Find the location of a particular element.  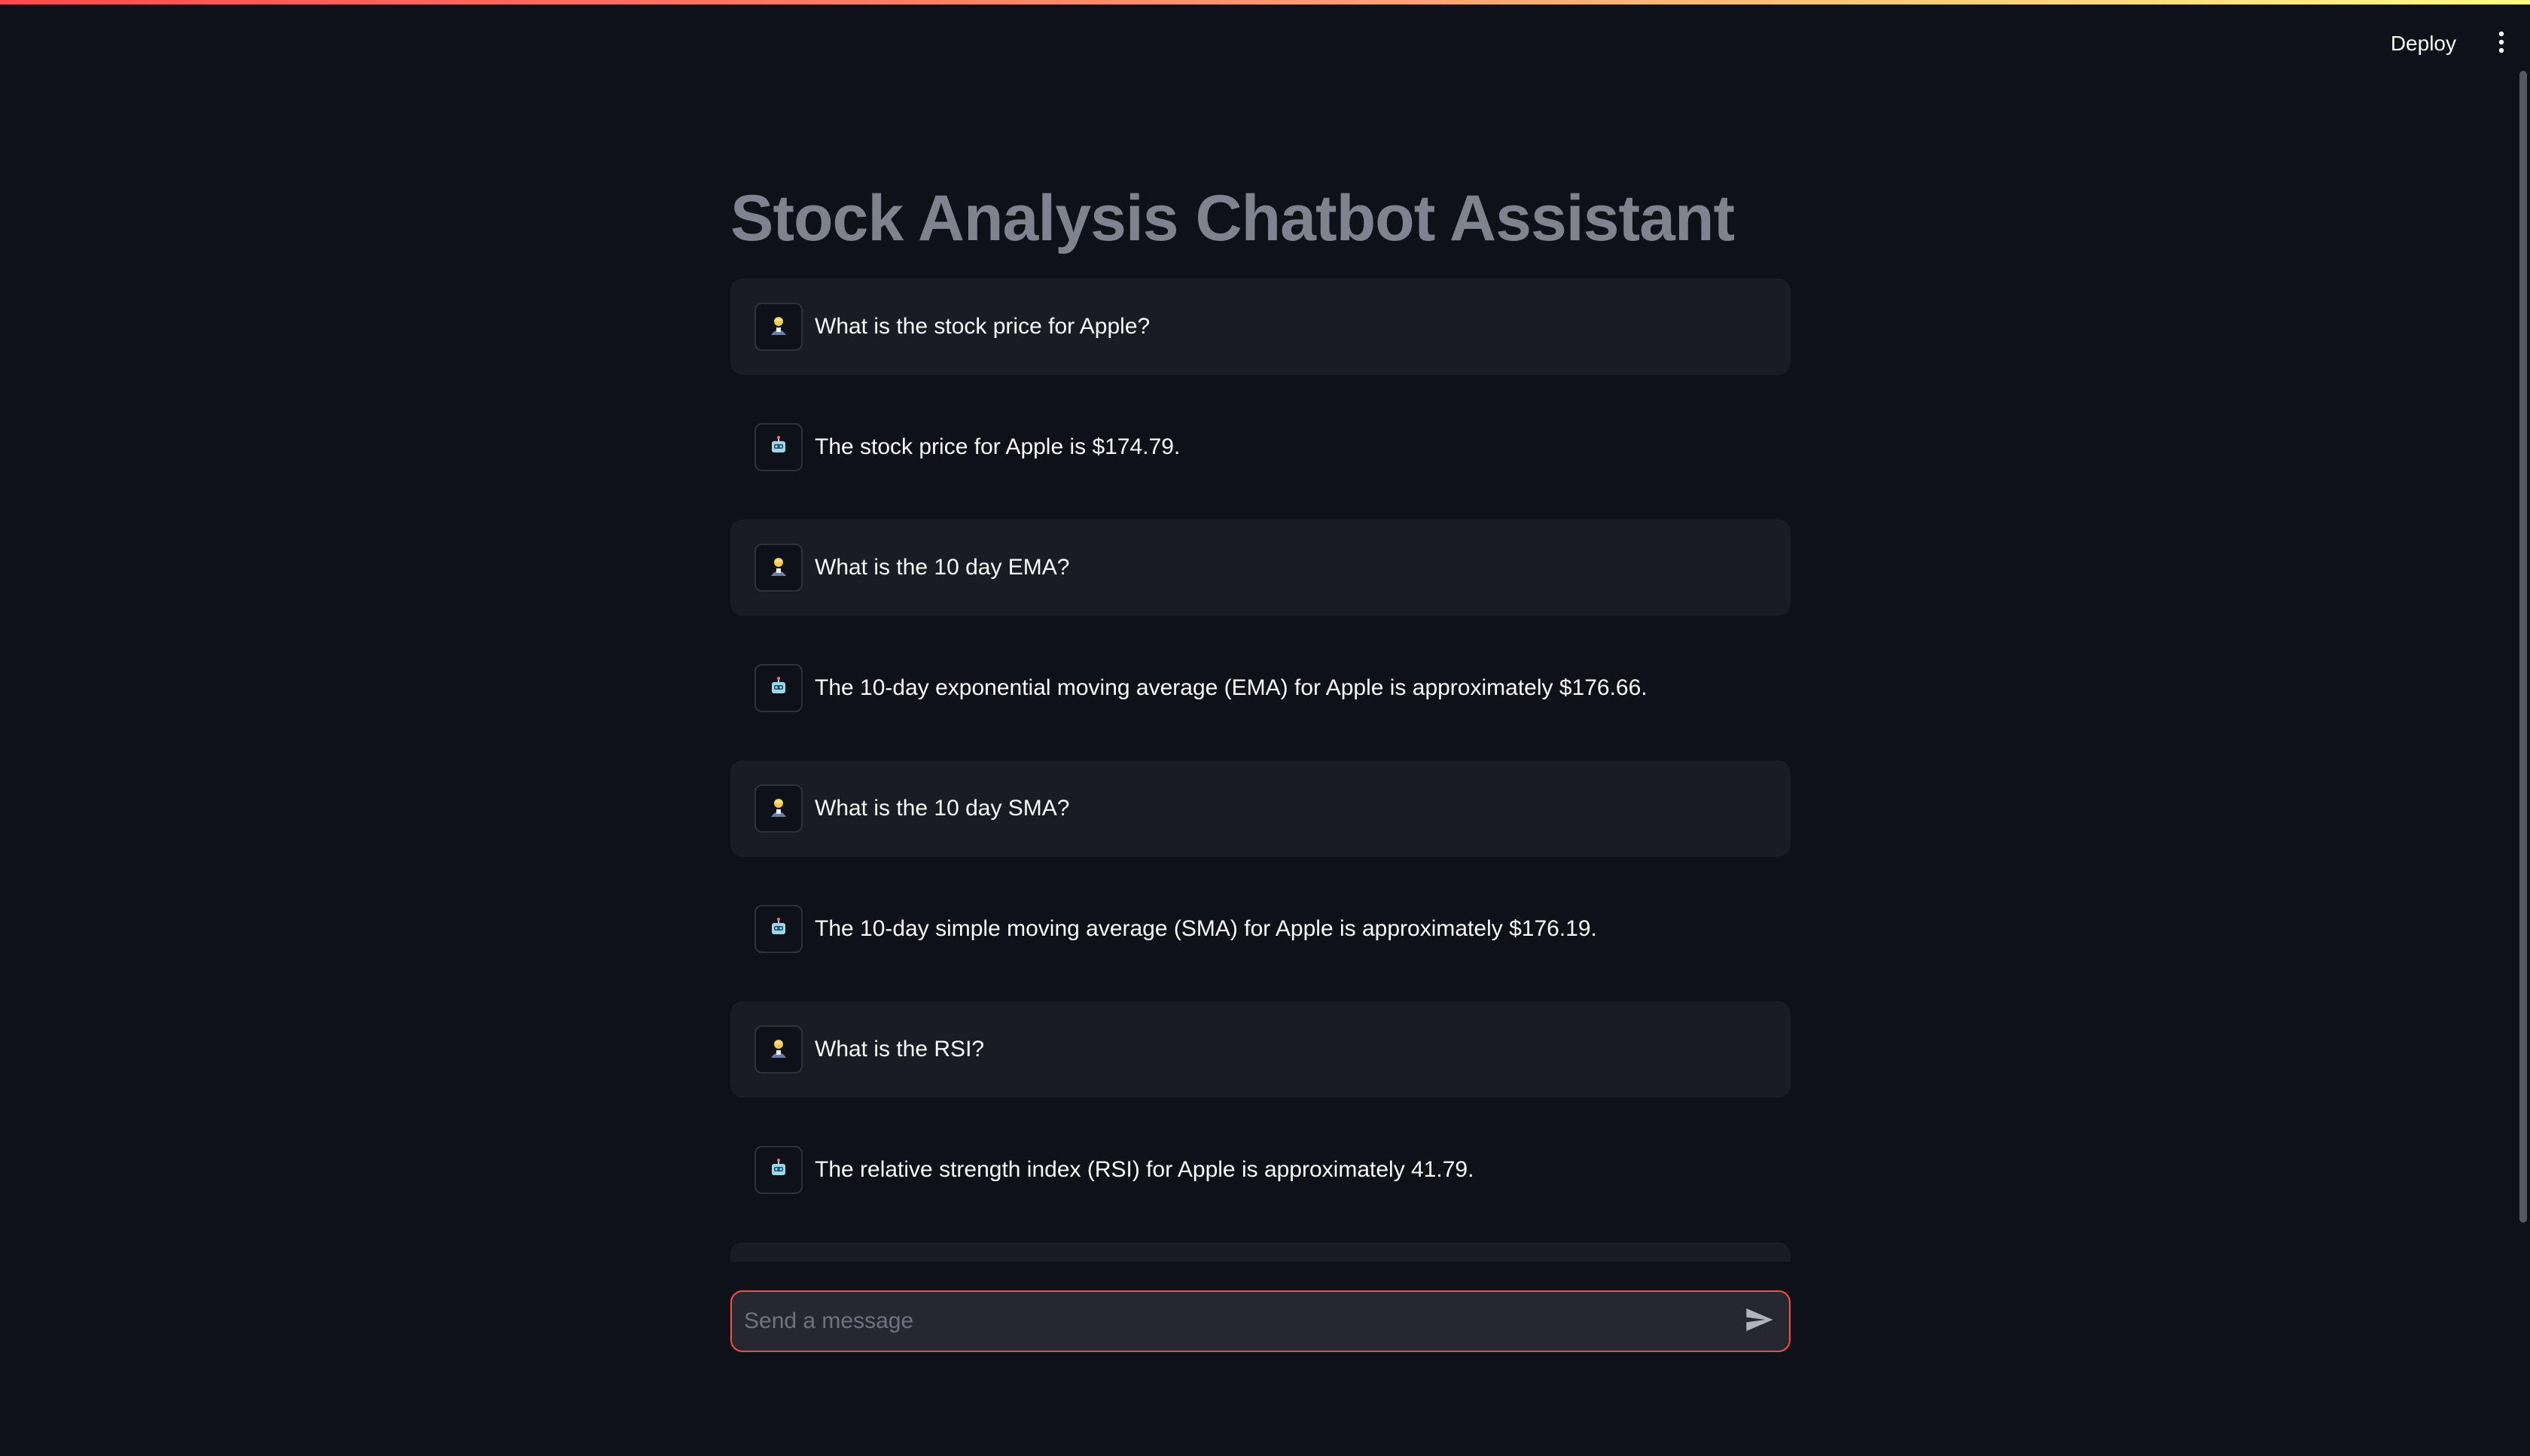

page-scrollbar is located at coordinates (2523, 647).